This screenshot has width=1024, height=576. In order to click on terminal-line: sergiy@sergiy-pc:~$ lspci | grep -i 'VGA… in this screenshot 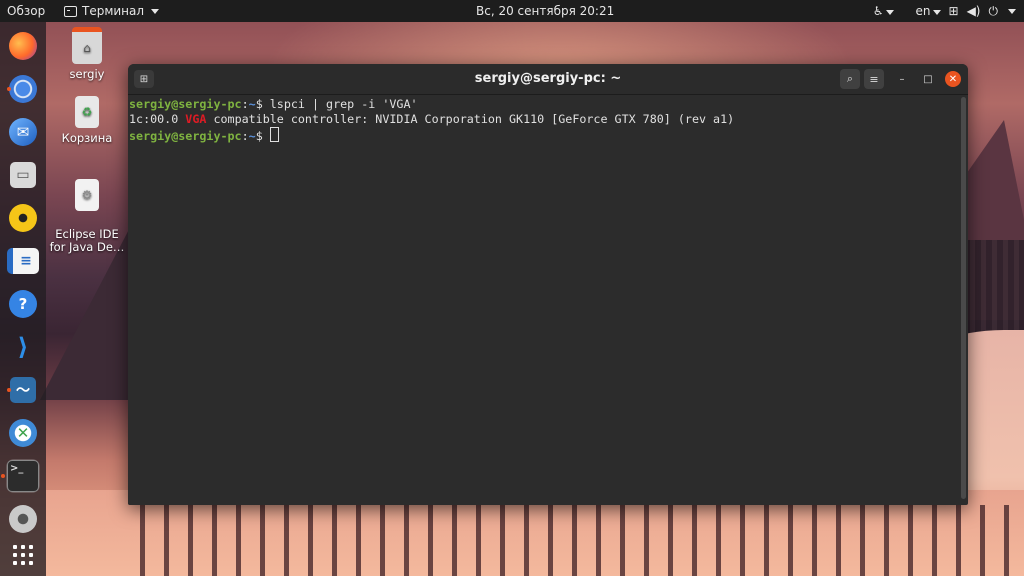, I will do `click(543, 104)`.